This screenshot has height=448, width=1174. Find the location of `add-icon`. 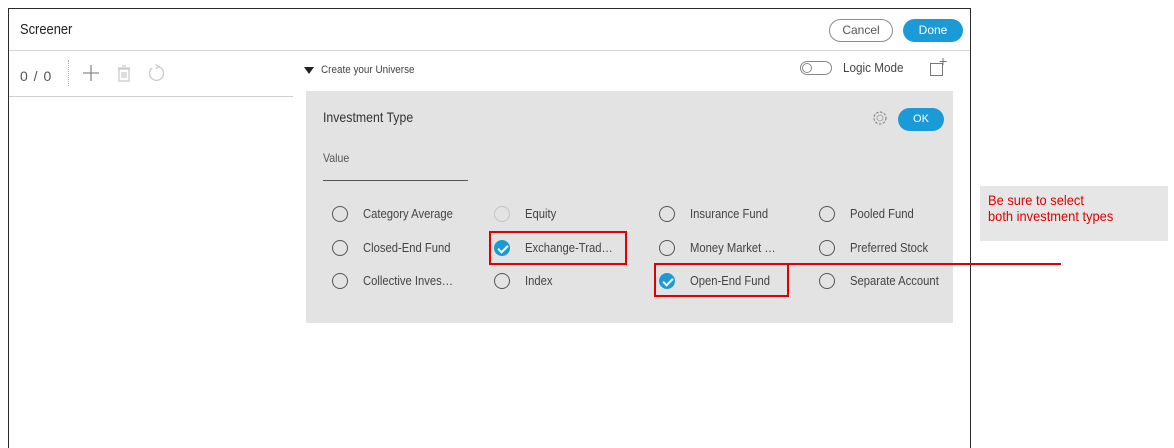

add-icon is located at coordinates (91, 73).